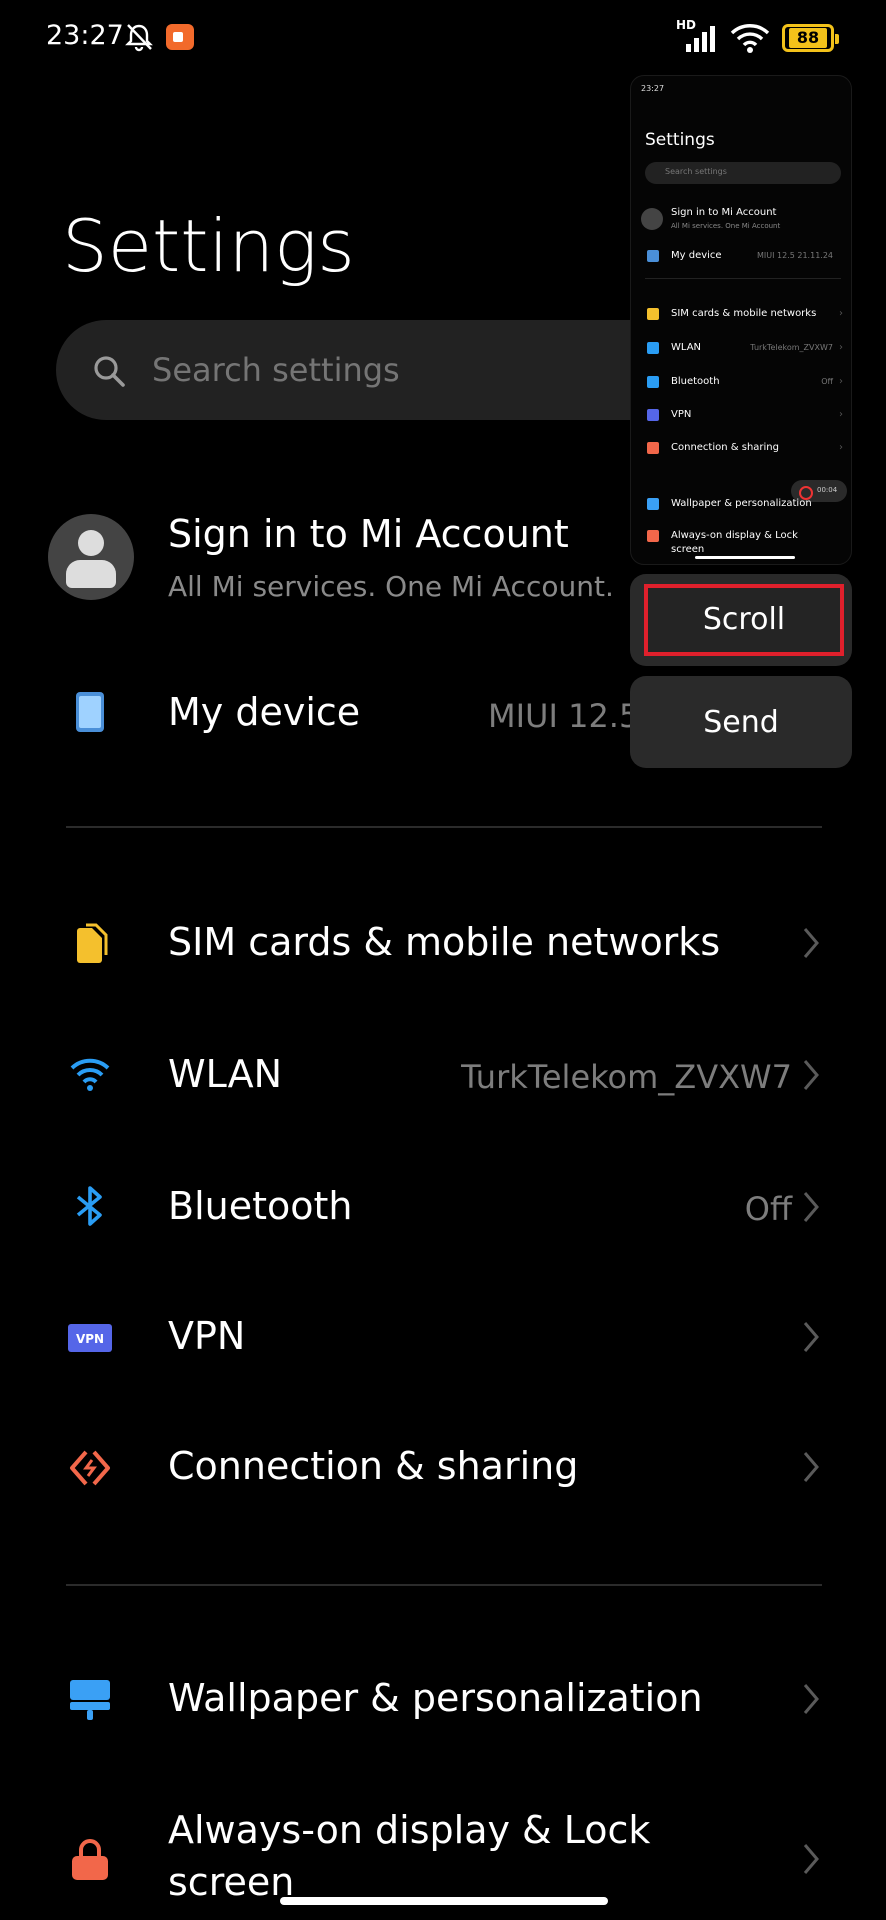 This screenshot has height=1920, width=886. I want to click on mini-title: Settings, so click(680, 140).